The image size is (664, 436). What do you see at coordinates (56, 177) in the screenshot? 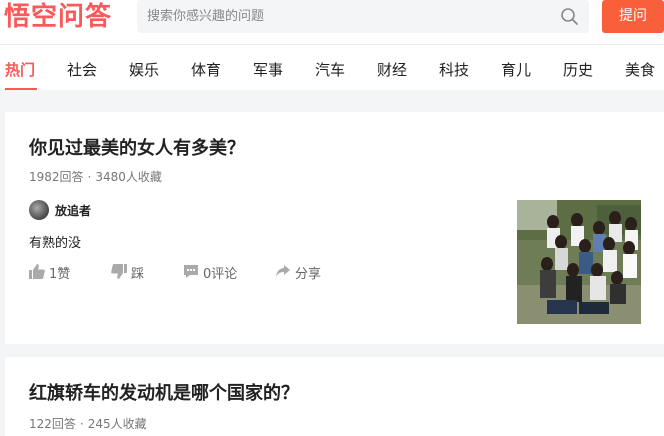
I see `answer-count: 1982回答` at bounding box center [56, 177].